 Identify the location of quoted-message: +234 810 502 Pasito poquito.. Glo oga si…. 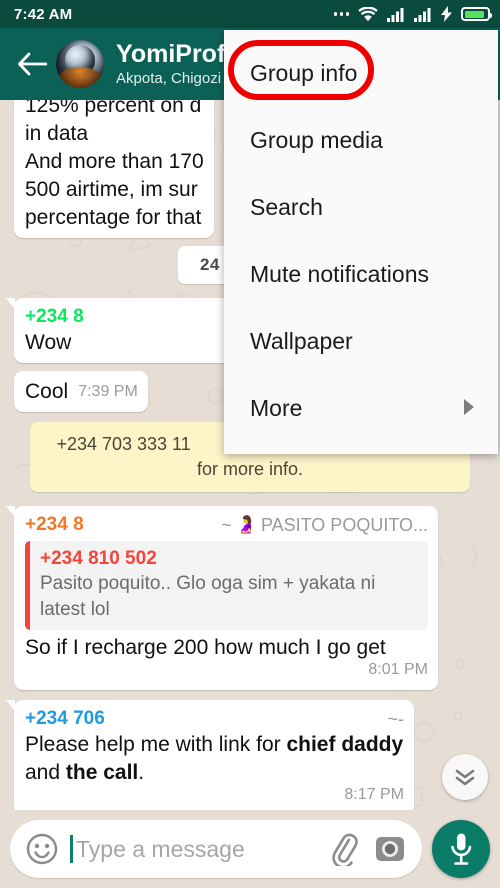
(226, 585).